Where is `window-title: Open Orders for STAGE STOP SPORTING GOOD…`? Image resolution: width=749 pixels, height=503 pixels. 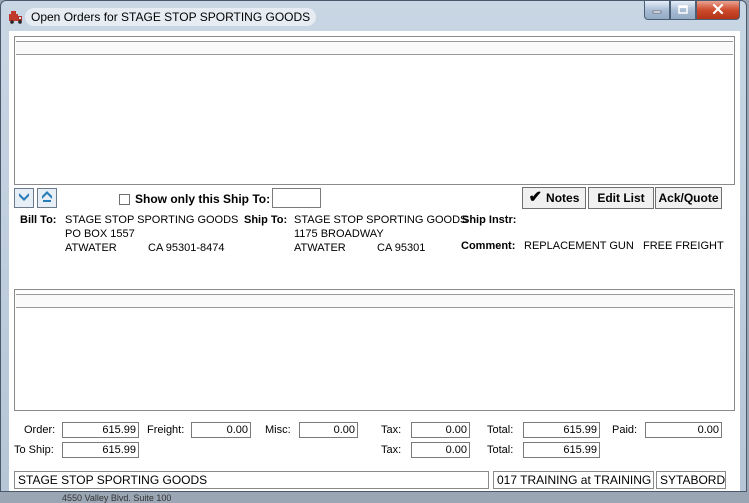
window-title: Open Orders for STAGE STOP SPORTING GOOD… is located at coordinates (171, 17).